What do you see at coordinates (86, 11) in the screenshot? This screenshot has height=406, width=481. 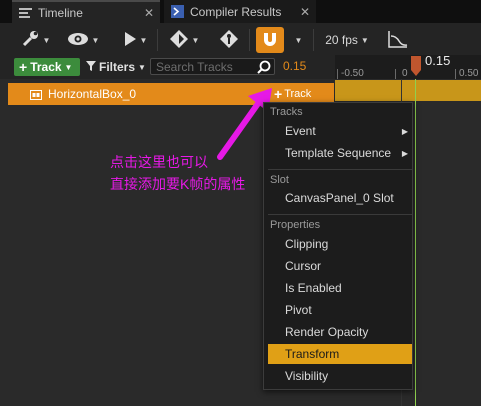 I see `tab-timeline: Timeline ✕` at bounding box center [86, 11].